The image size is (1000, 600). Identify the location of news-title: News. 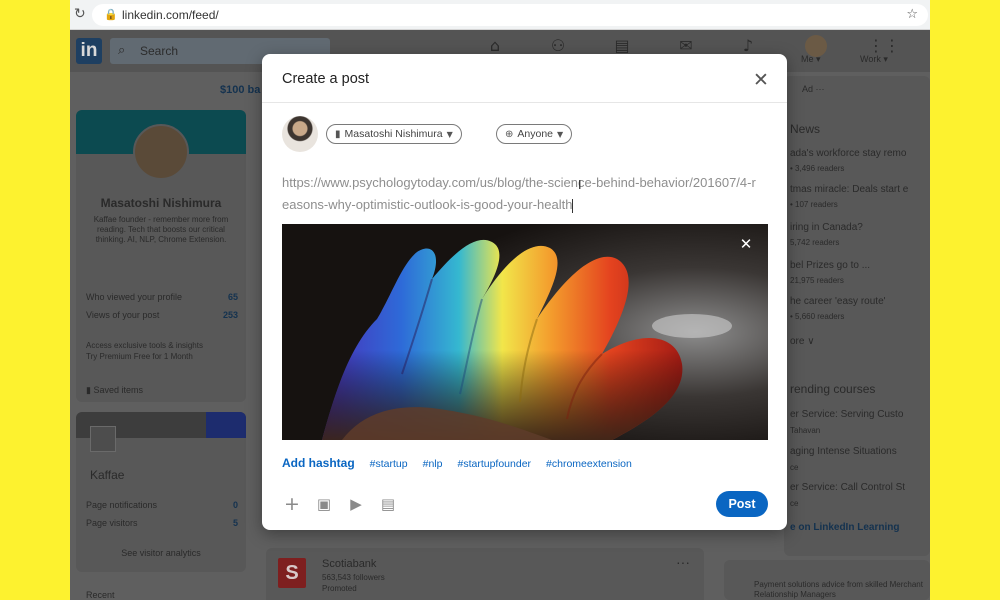
(805, 129).